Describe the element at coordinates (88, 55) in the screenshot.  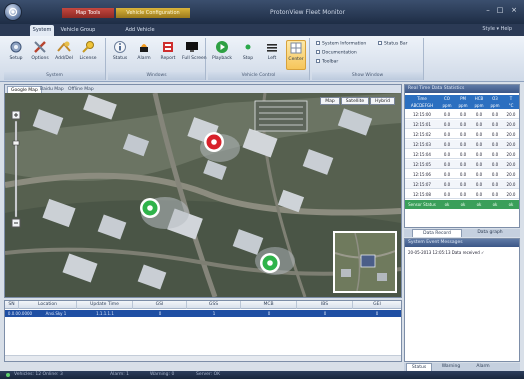
I see `license-button: License` at that location.